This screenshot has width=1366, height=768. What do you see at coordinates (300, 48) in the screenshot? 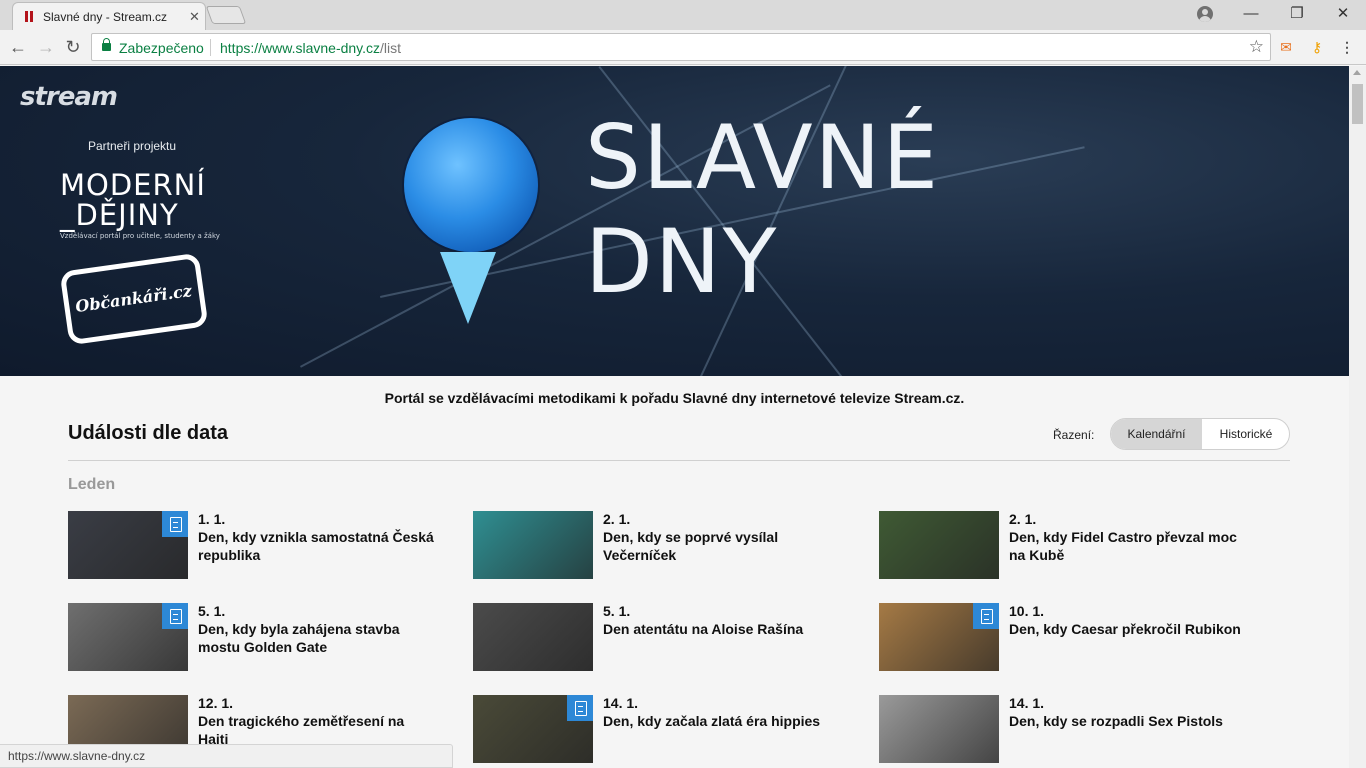
I see `url-host: https://www.slavne-dny.cz` at bounding box center [300, 48].